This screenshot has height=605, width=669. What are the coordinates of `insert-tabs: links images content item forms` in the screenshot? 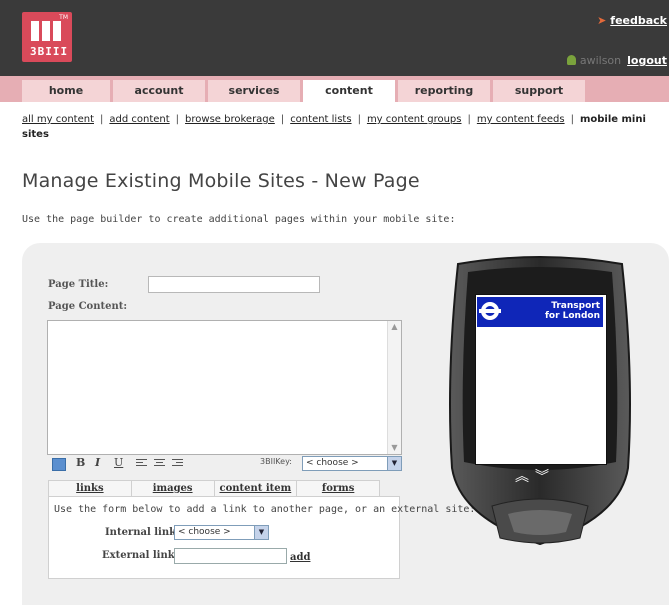 It's located at (214, 488).